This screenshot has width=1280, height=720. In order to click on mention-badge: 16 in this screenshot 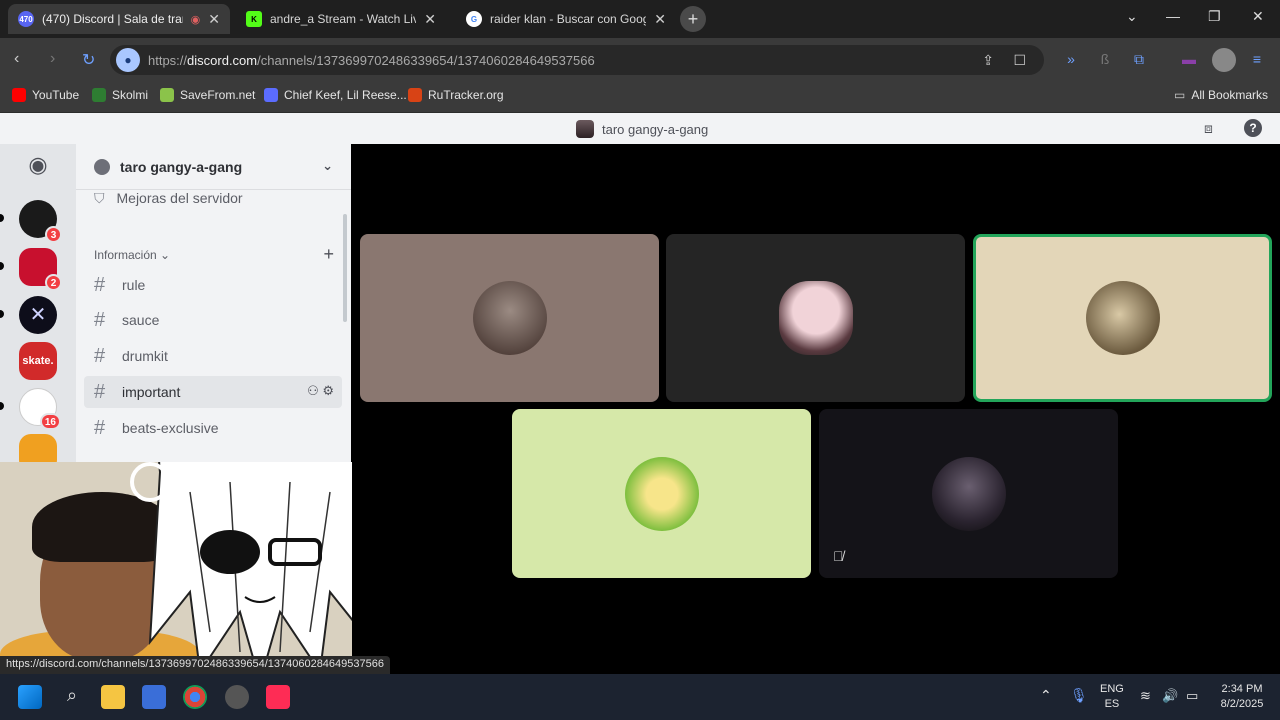, I will do `click(50, 421)`.